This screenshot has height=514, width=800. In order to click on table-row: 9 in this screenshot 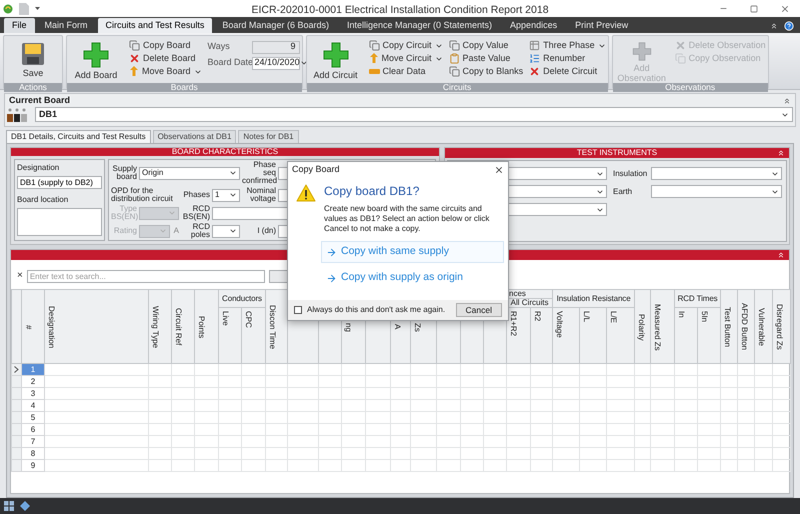, I will do `click(401, 466)`.